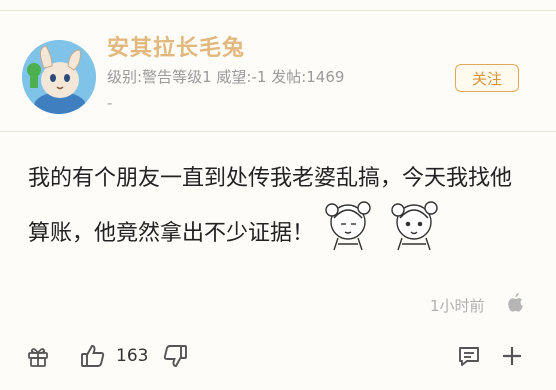  What do you see at coordinates (59, 77) in the screenshot?
I see `avatar` at bounding box center [59, 77].